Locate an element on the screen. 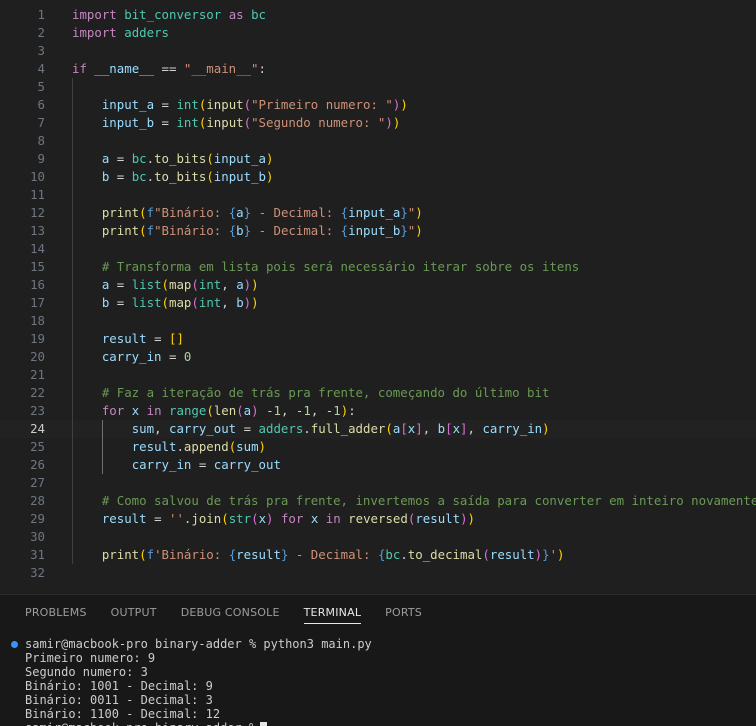 The image size is (756, 726). code-token: 1 is located at coordinates (337, 410).